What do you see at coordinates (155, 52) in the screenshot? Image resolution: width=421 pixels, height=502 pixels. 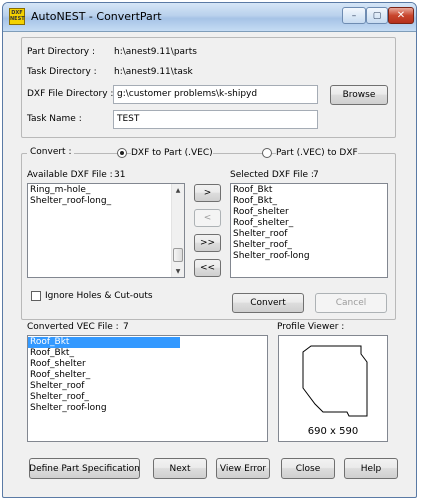 I see `part-directory-value: h:\anest9.11\parts` at bounding box center [155, 52].